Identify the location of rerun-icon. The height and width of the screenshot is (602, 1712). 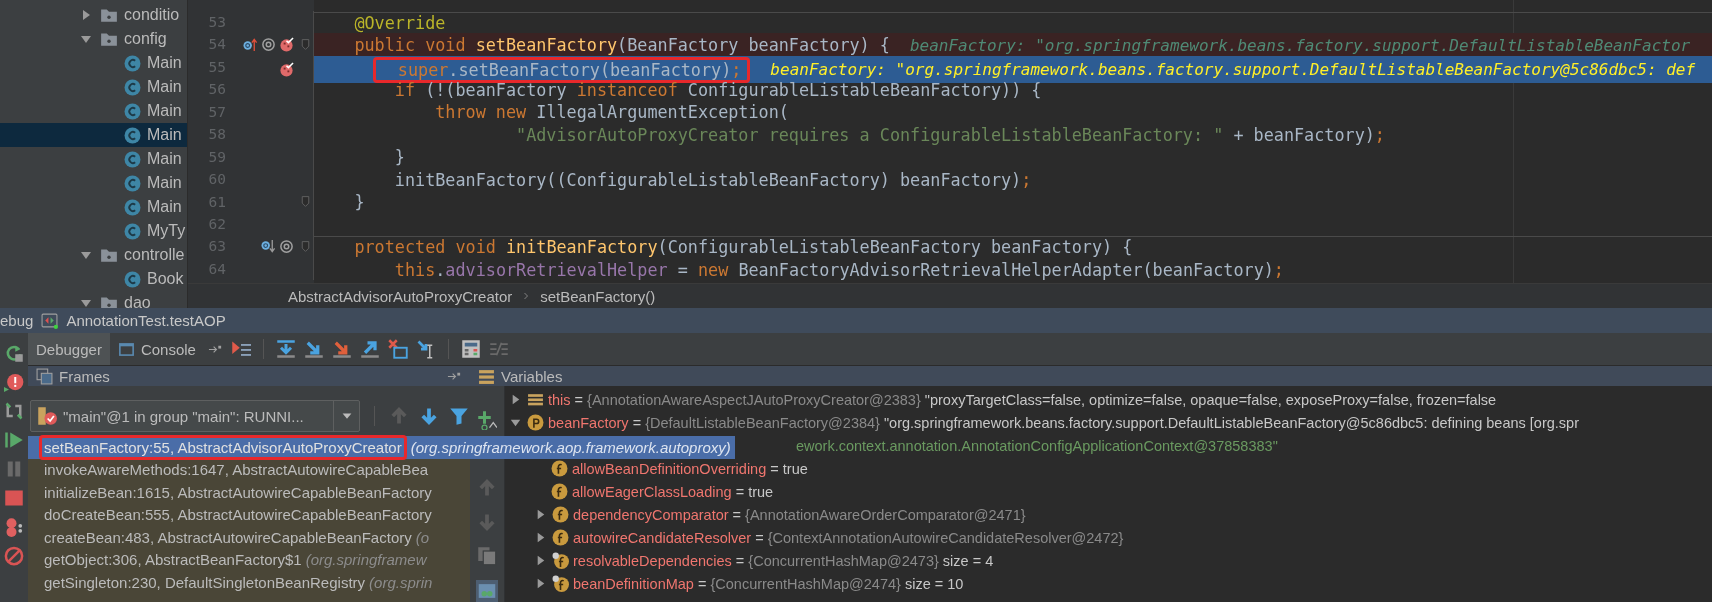
(14, 353).